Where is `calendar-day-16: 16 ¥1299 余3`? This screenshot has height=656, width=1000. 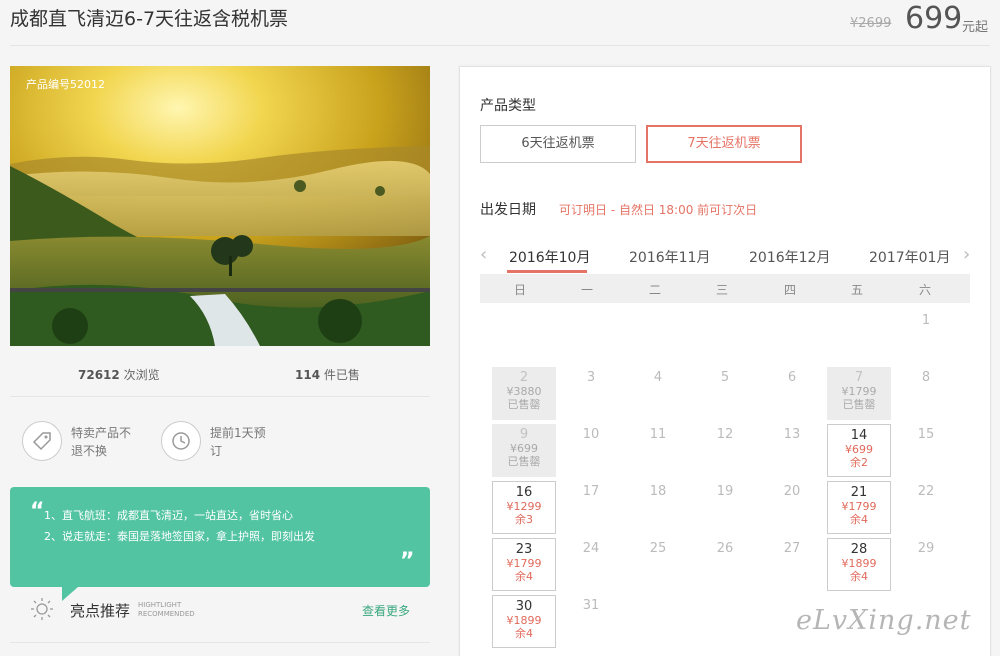 calendar-day-16: 16 ¥1299 余3 is located at coordinates (524, 507).